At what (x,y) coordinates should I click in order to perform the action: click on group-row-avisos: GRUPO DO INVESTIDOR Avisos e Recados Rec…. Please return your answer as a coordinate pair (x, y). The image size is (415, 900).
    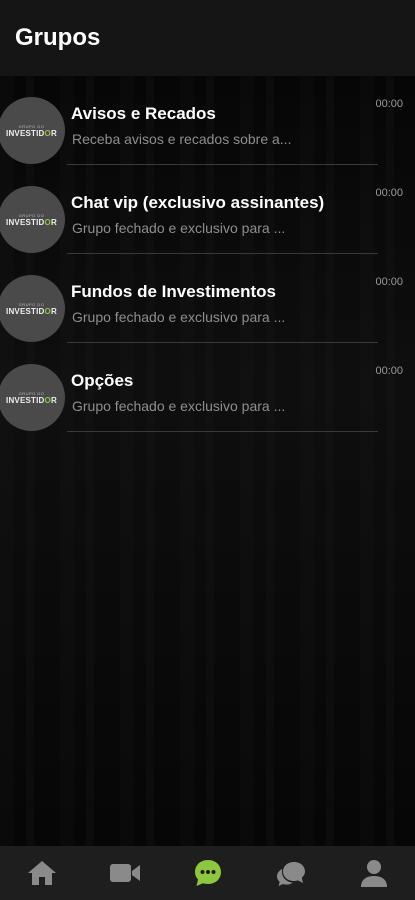
    Looking at the image, I should click on (207, 120).